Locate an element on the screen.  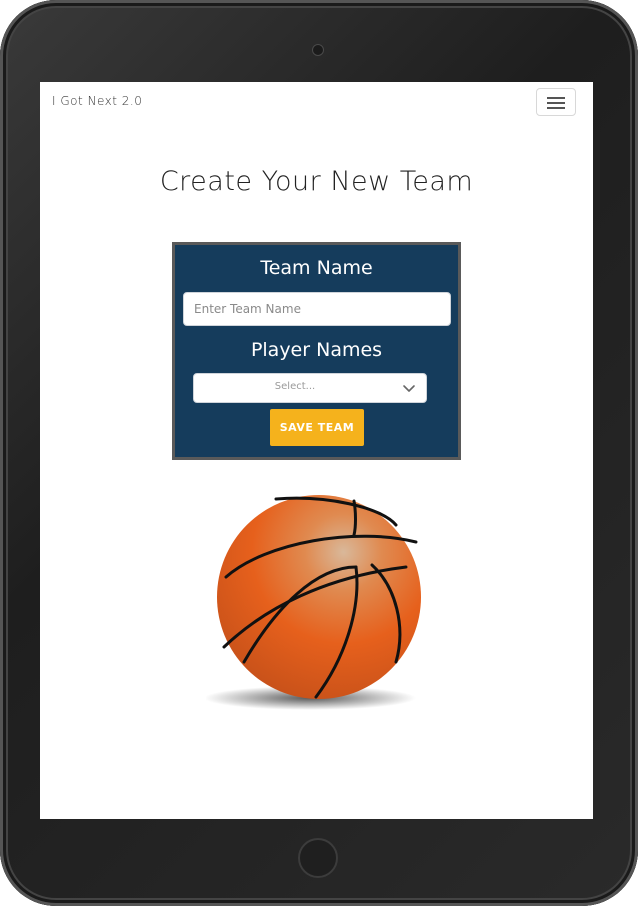
chevron-down-icon is located at coordinates (409, 388).